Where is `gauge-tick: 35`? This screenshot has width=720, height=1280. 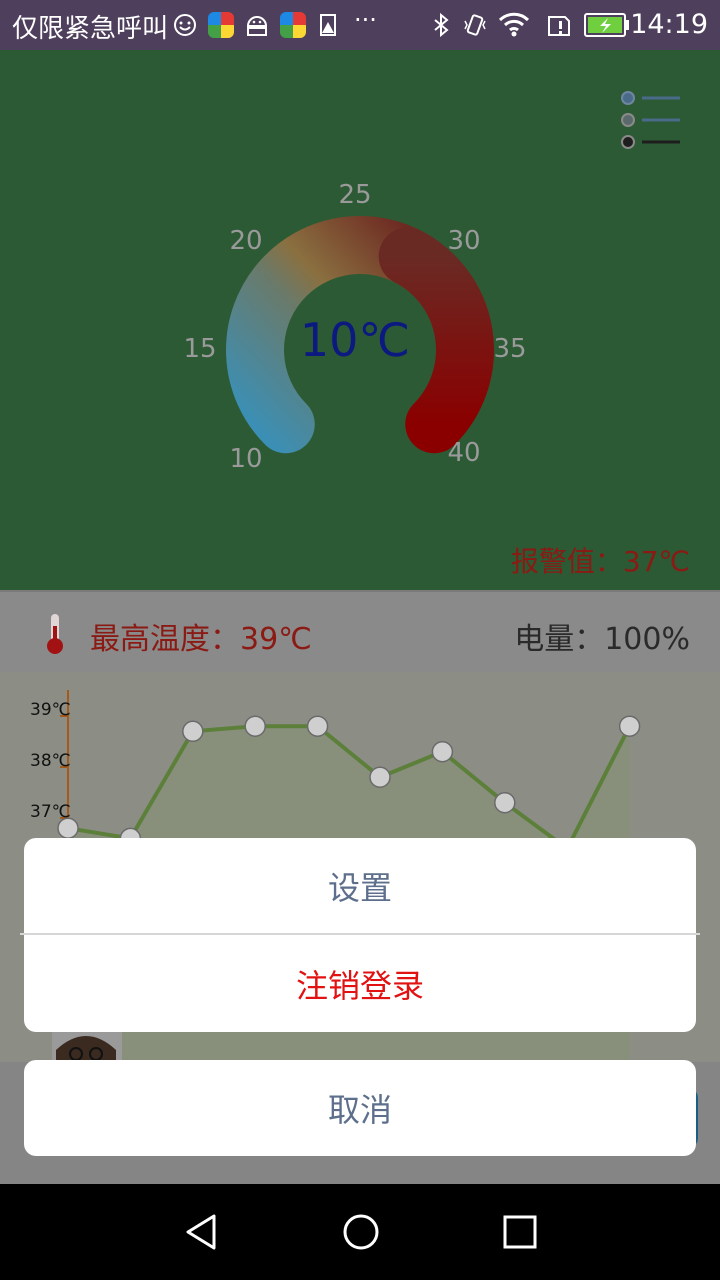
gauge-tick: 35 is located at coordinates (510, 349).